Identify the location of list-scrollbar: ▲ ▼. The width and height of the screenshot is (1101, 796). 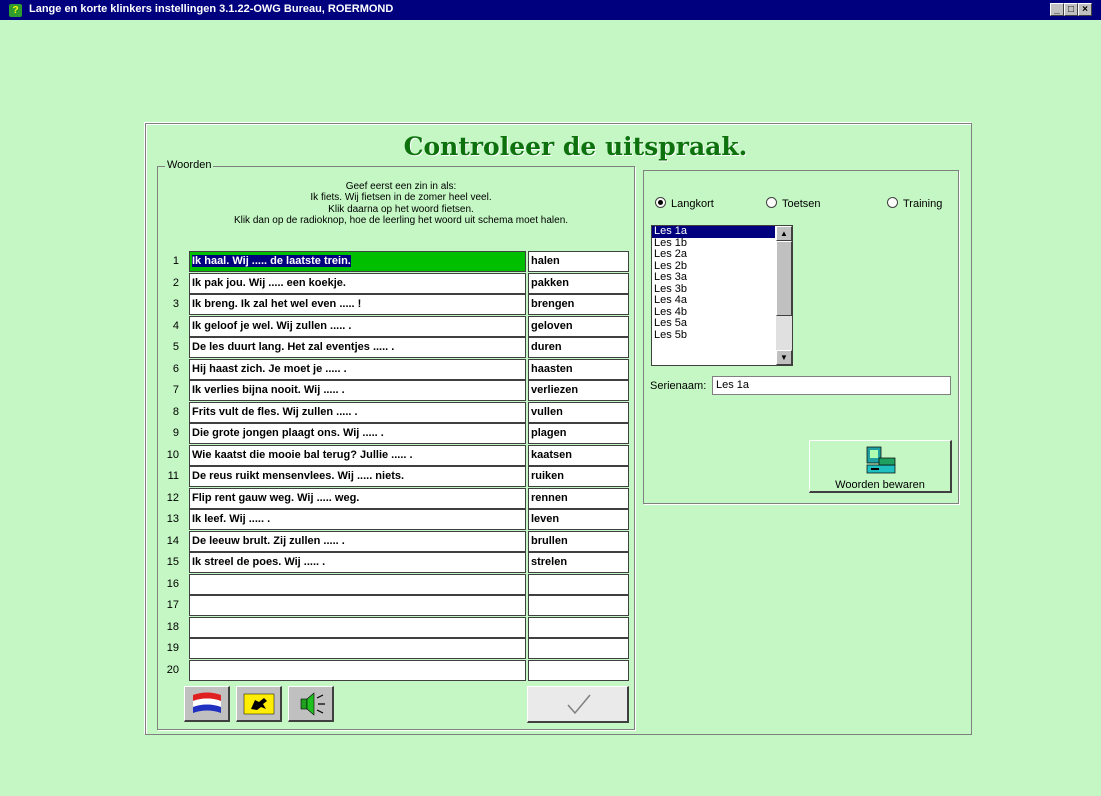
(784, 295).